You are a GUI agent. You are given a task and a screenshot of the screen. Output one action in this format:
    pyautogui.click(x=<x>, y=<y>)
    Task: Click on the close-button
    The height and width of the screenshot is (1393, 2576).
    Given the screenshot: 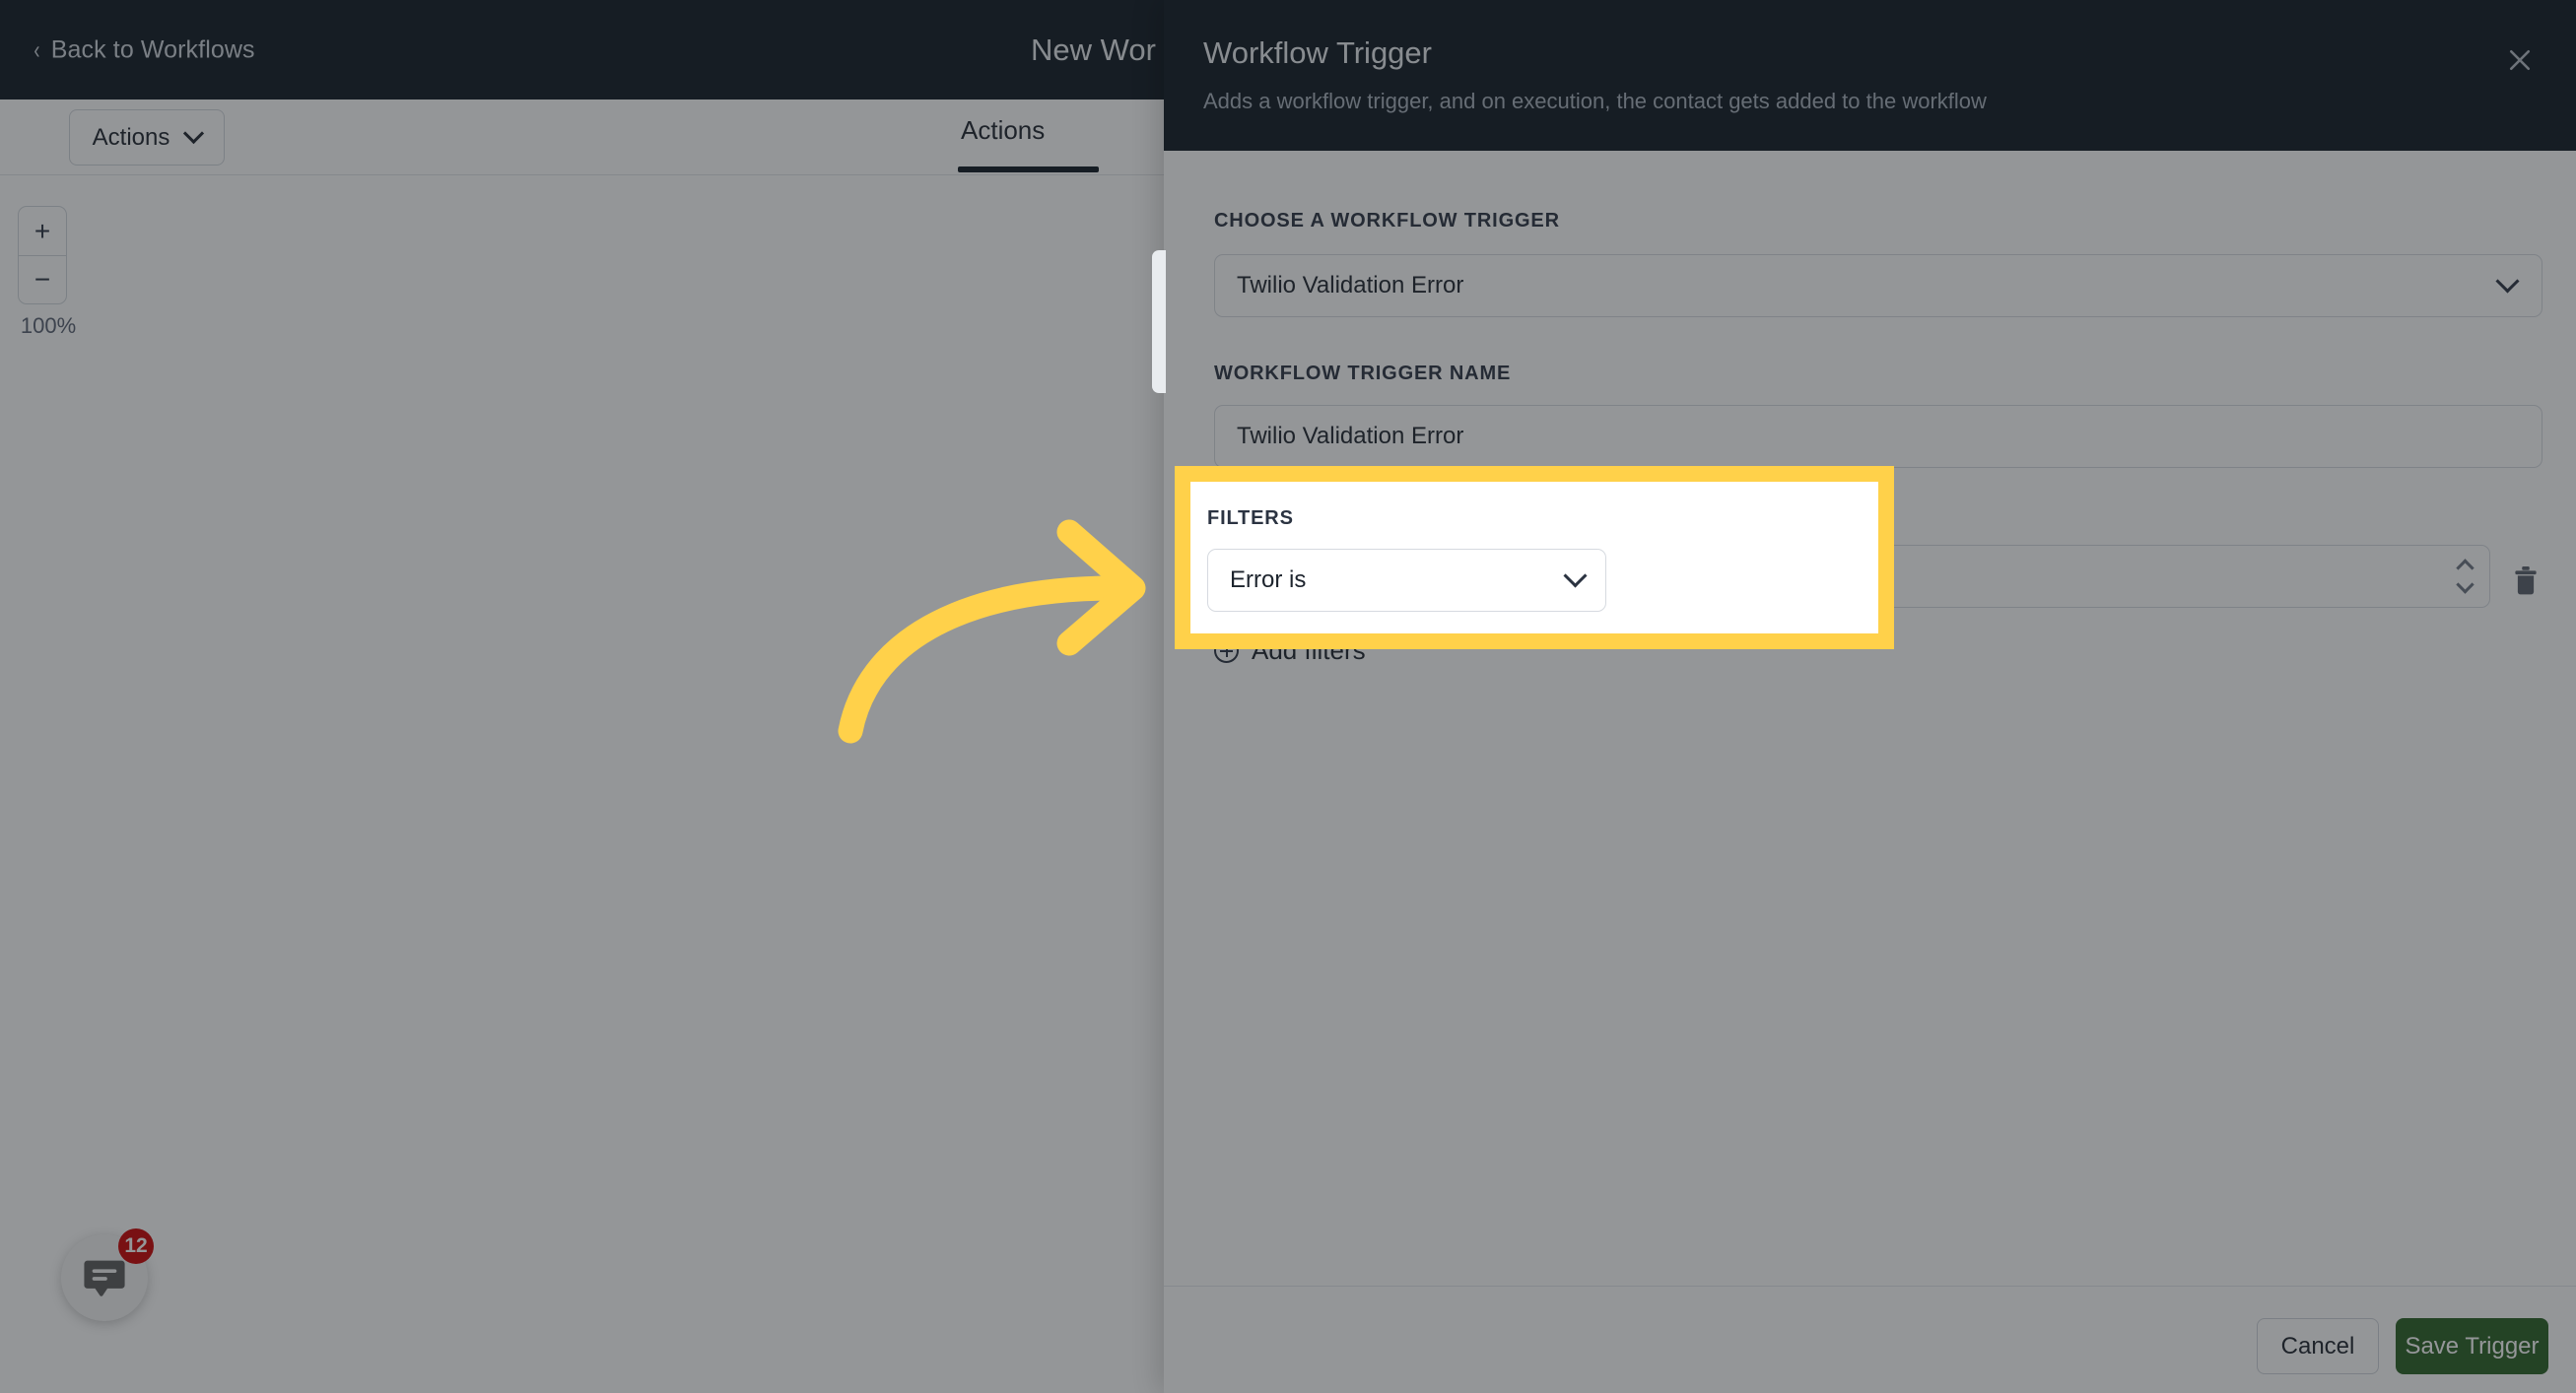 What is the action you would take?
    pyautogui.click(x=2520, y=60)
    